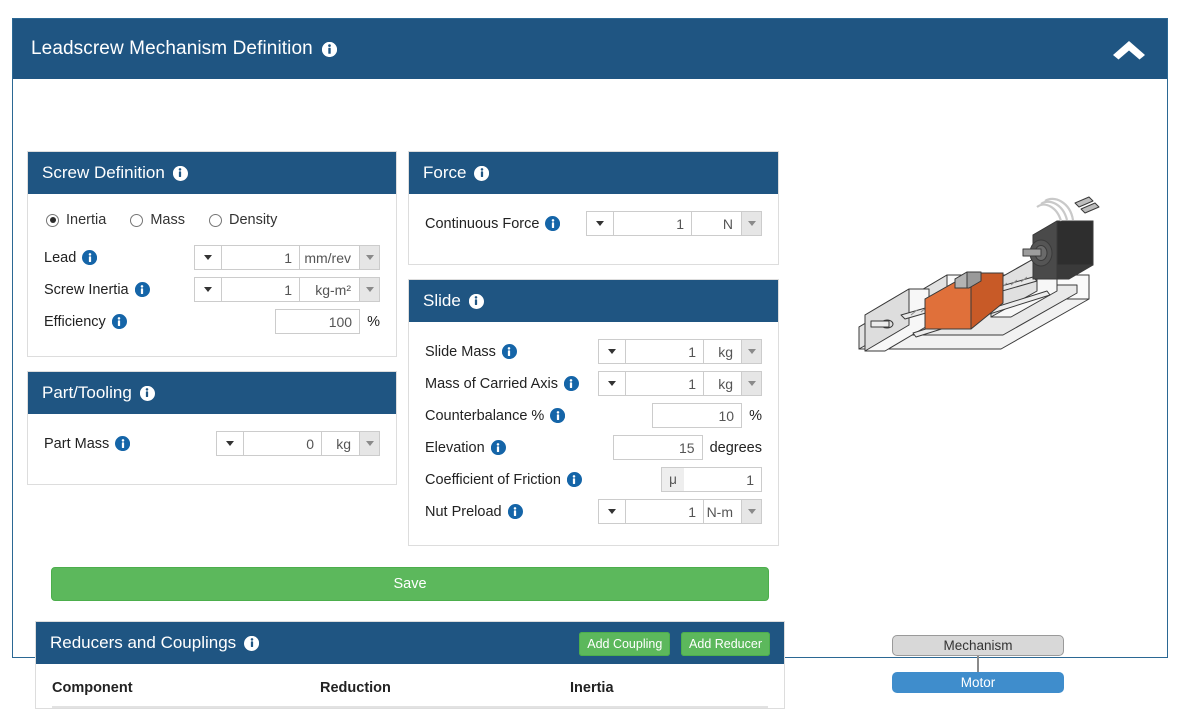 Image resolution: width=1181 pixels, height=709 pixels. I want to click on field-control-screw-inertia: kg-m², so click(287, 289).